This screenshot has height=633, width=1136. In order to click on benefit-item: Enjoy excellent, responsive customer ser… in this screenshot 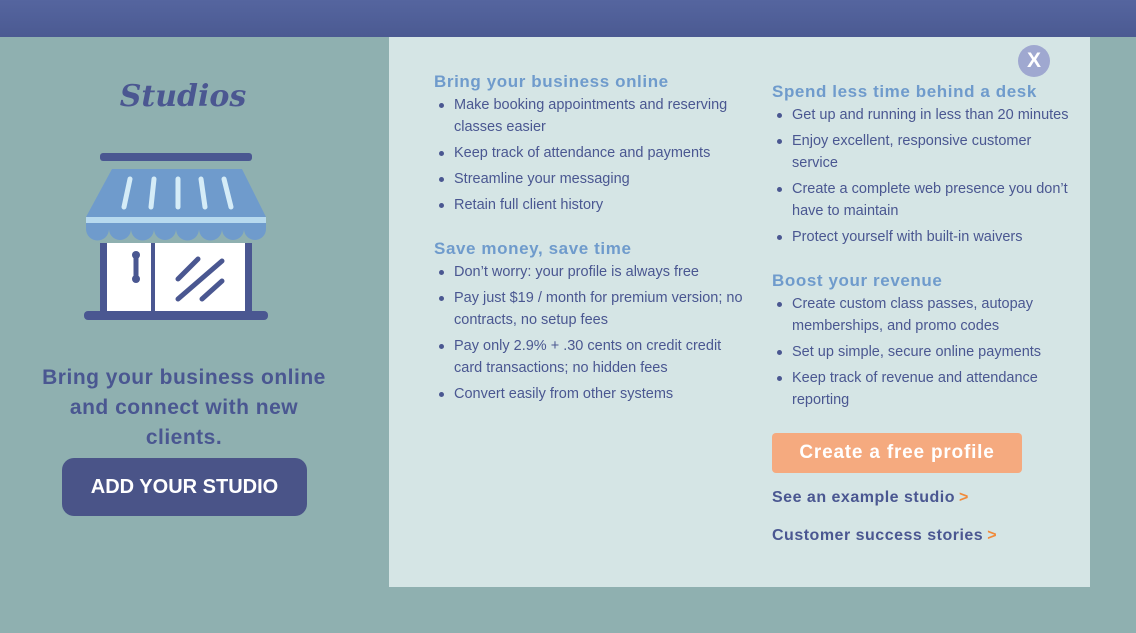, I will do `click(924, 152)`.